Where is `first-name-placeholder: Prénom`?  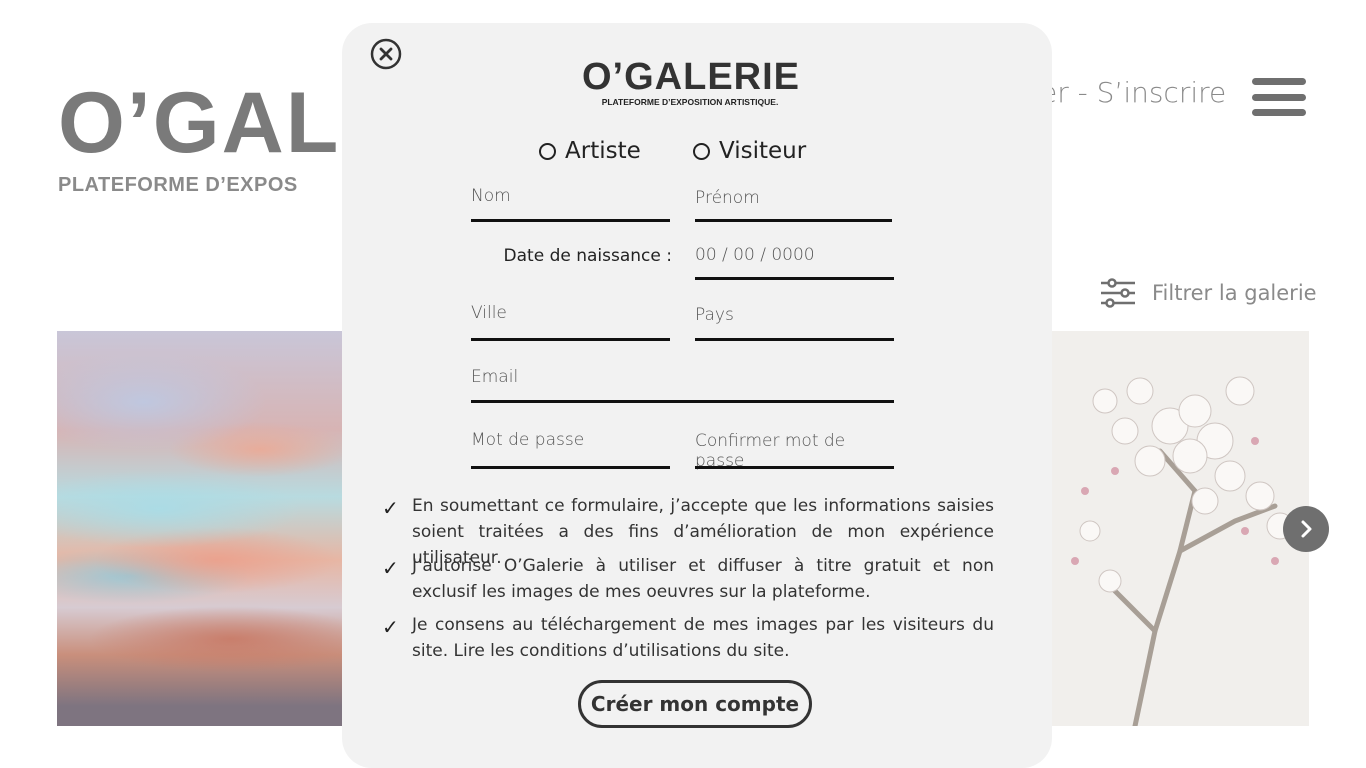
first-name-placeholder: Prénom is located at coordinates (727, 198).